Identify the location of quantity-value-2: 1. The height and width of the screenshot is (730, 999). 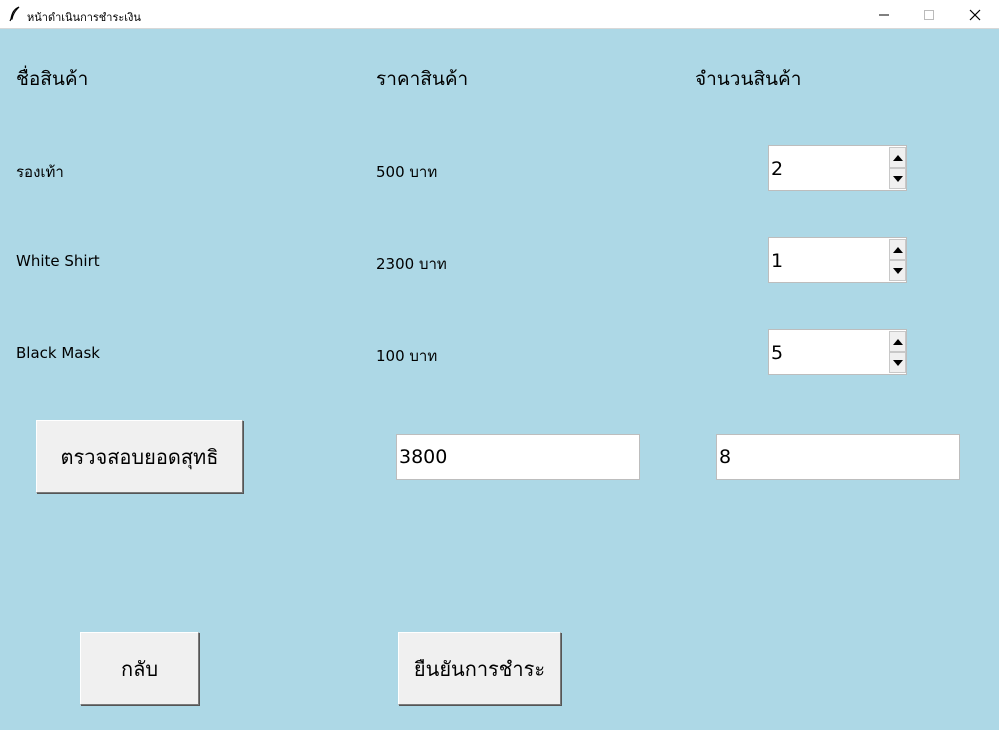
(777, 261).